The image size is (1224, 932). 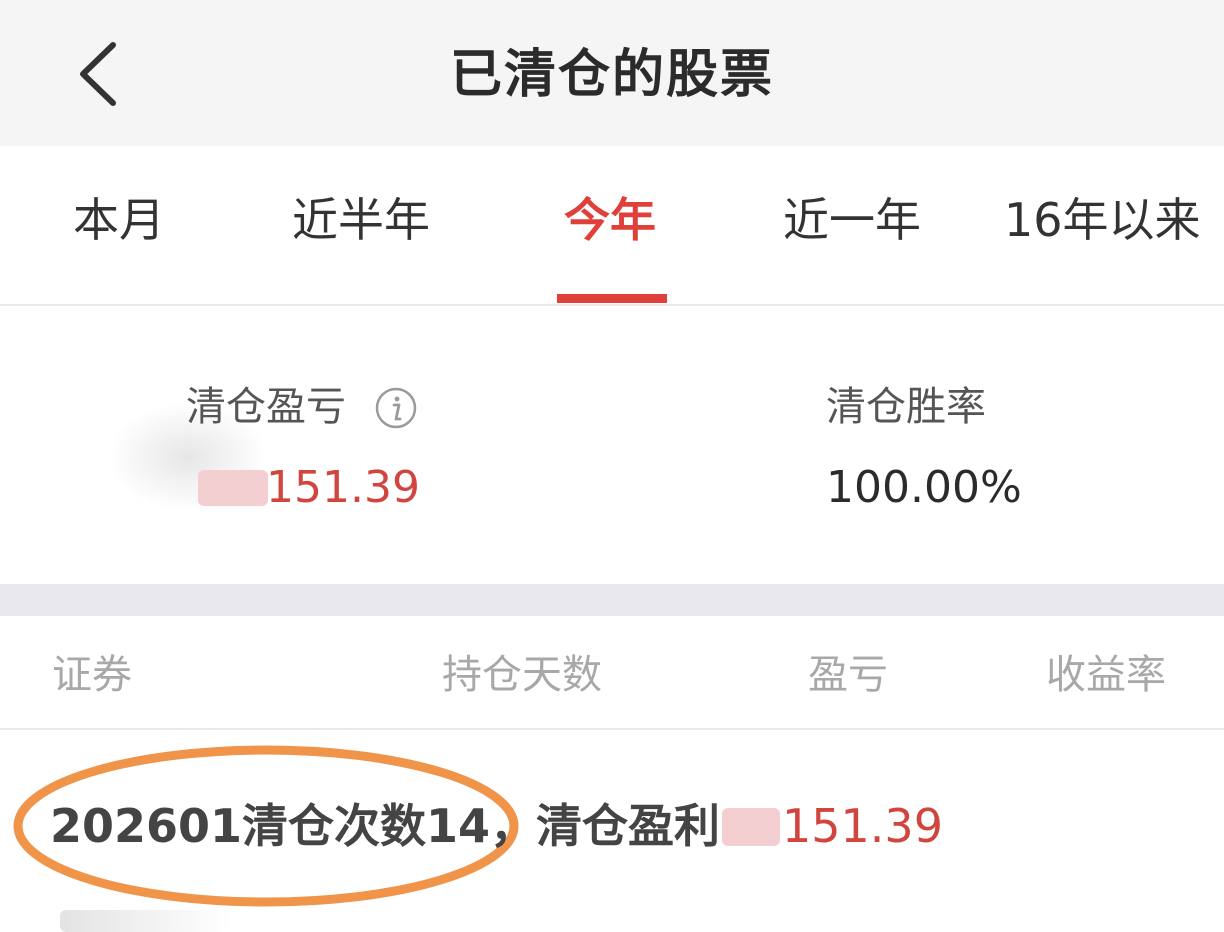 I want to click on privacy-blur, so click(x=145, y=921).